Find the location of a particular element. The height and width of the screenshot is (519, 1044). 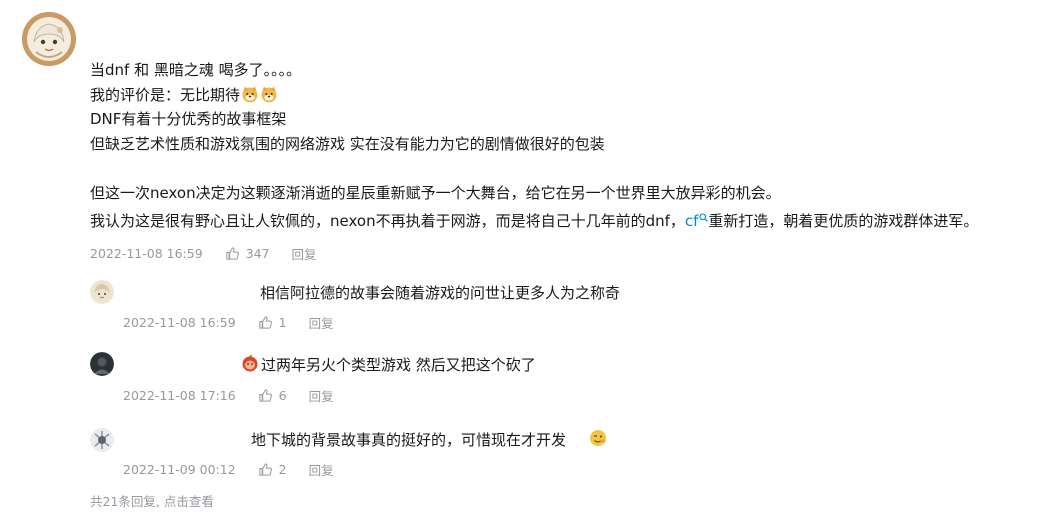

reply-meta: 2022-11-09 00:12 2 回复 is located at coordinates (228, 469).